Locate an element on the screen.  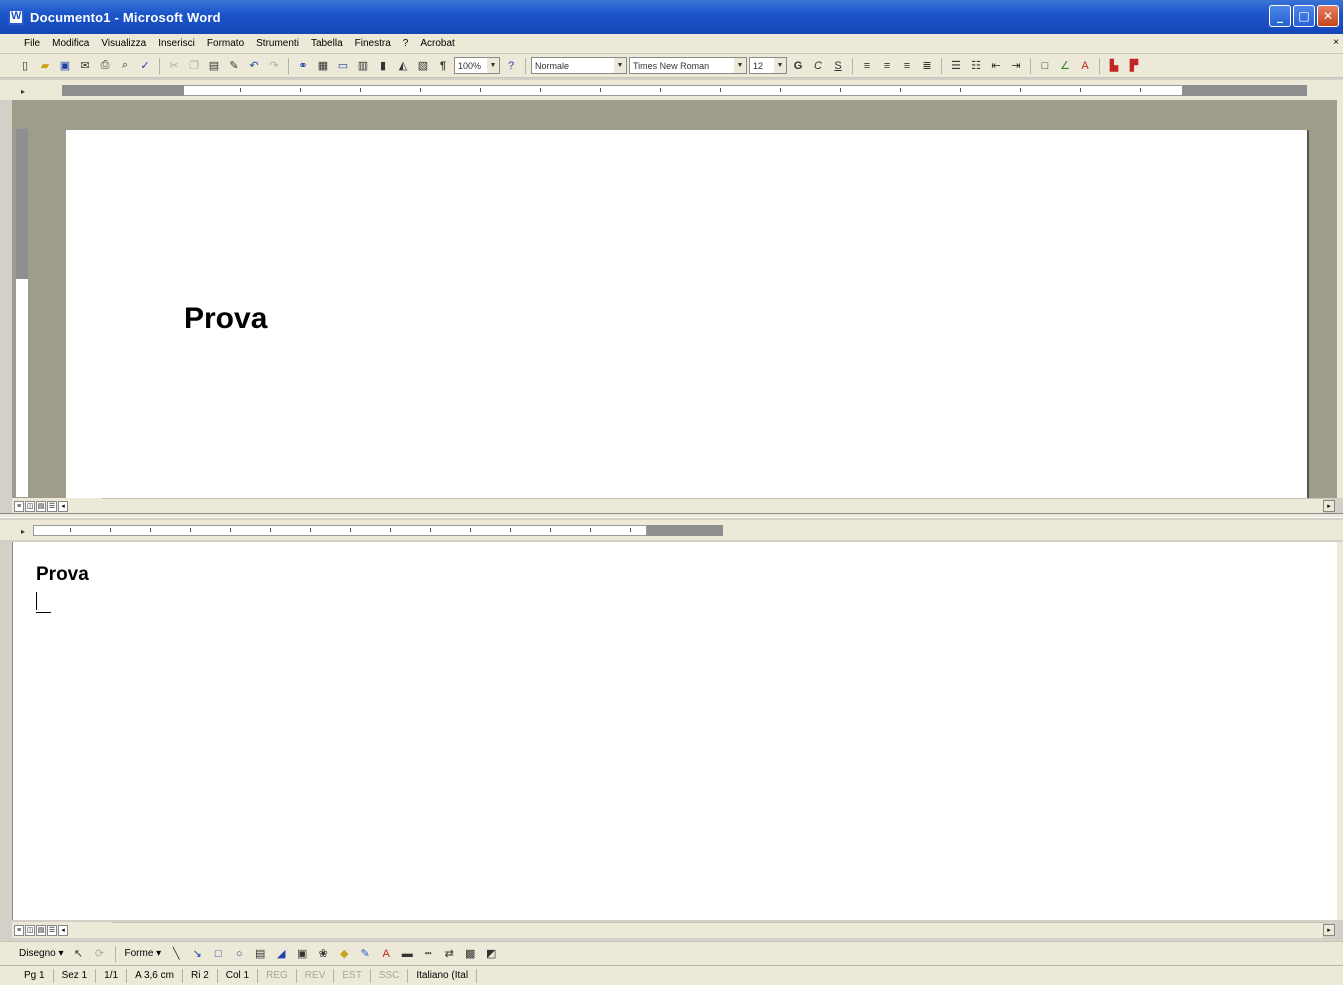
insert-table-icon: ▭ is located at coordinates (343, 66).